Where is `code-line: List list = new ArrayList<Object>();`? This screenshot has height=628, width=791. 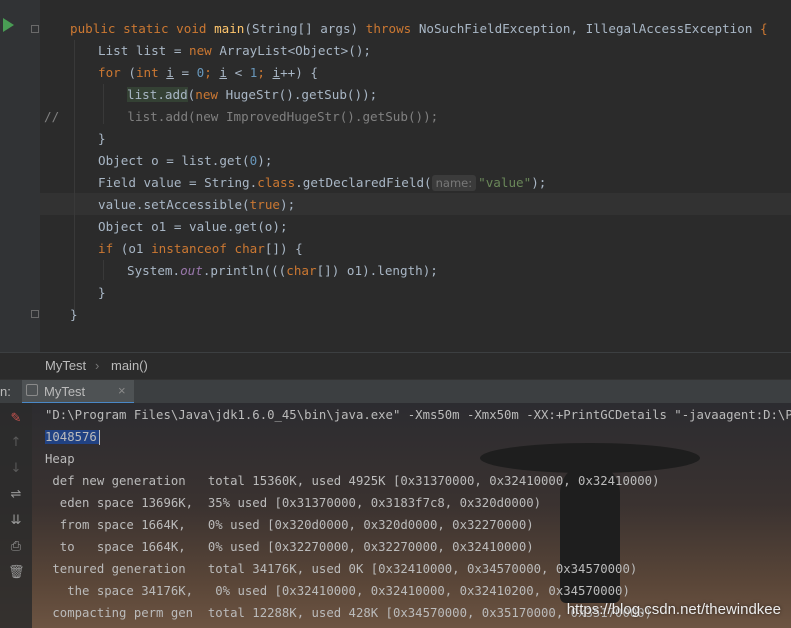
code-line: List list = new ArrayList<Object>(); is located at coordinates (234, 51).